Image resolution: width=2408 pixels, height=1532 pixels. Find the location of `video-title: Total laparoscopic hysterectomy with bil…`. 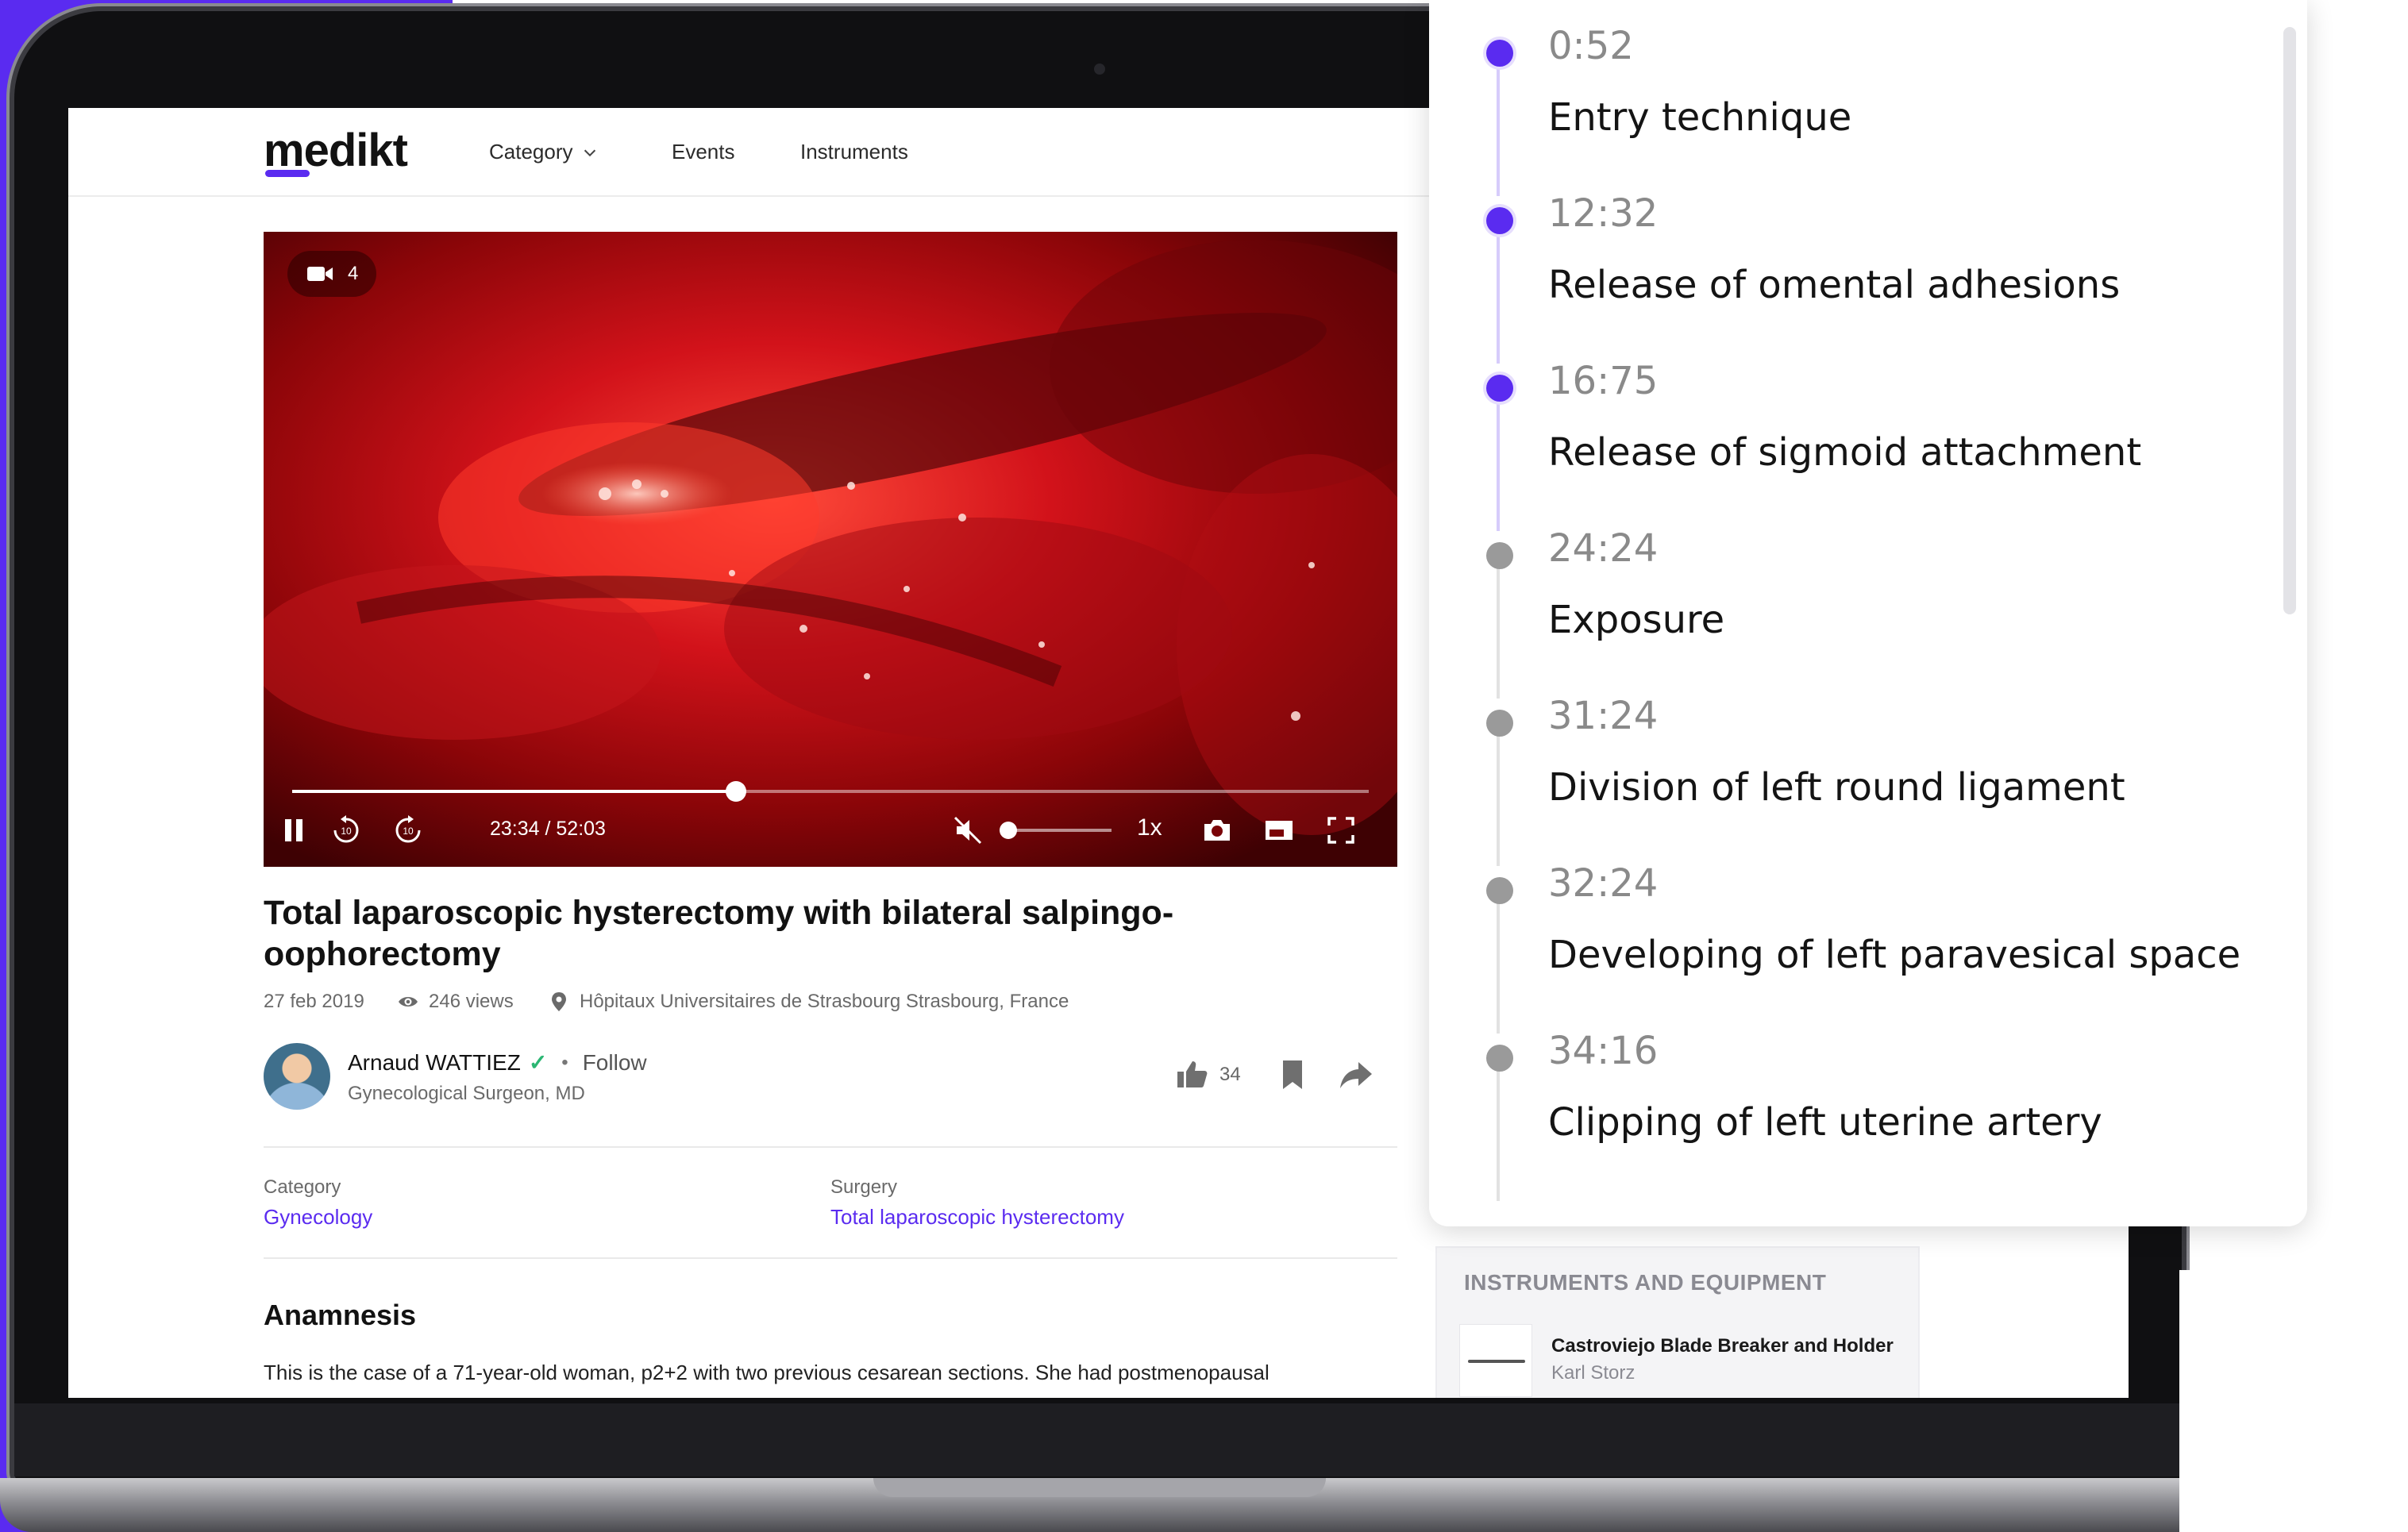

video-title: Total laparoscopic hysterectomy with bil… is located at coordinates (719, 933).